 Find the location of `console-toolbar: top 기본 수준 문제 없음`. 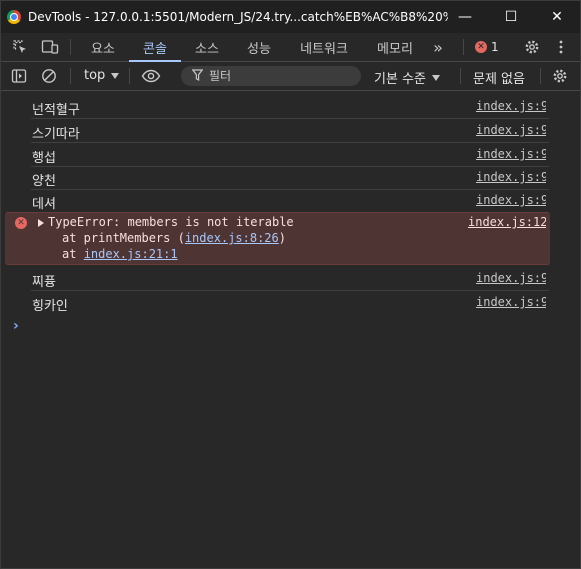

console-toolbar: top 기본 수준 문제 없음 is located at coordinates (290, 76).